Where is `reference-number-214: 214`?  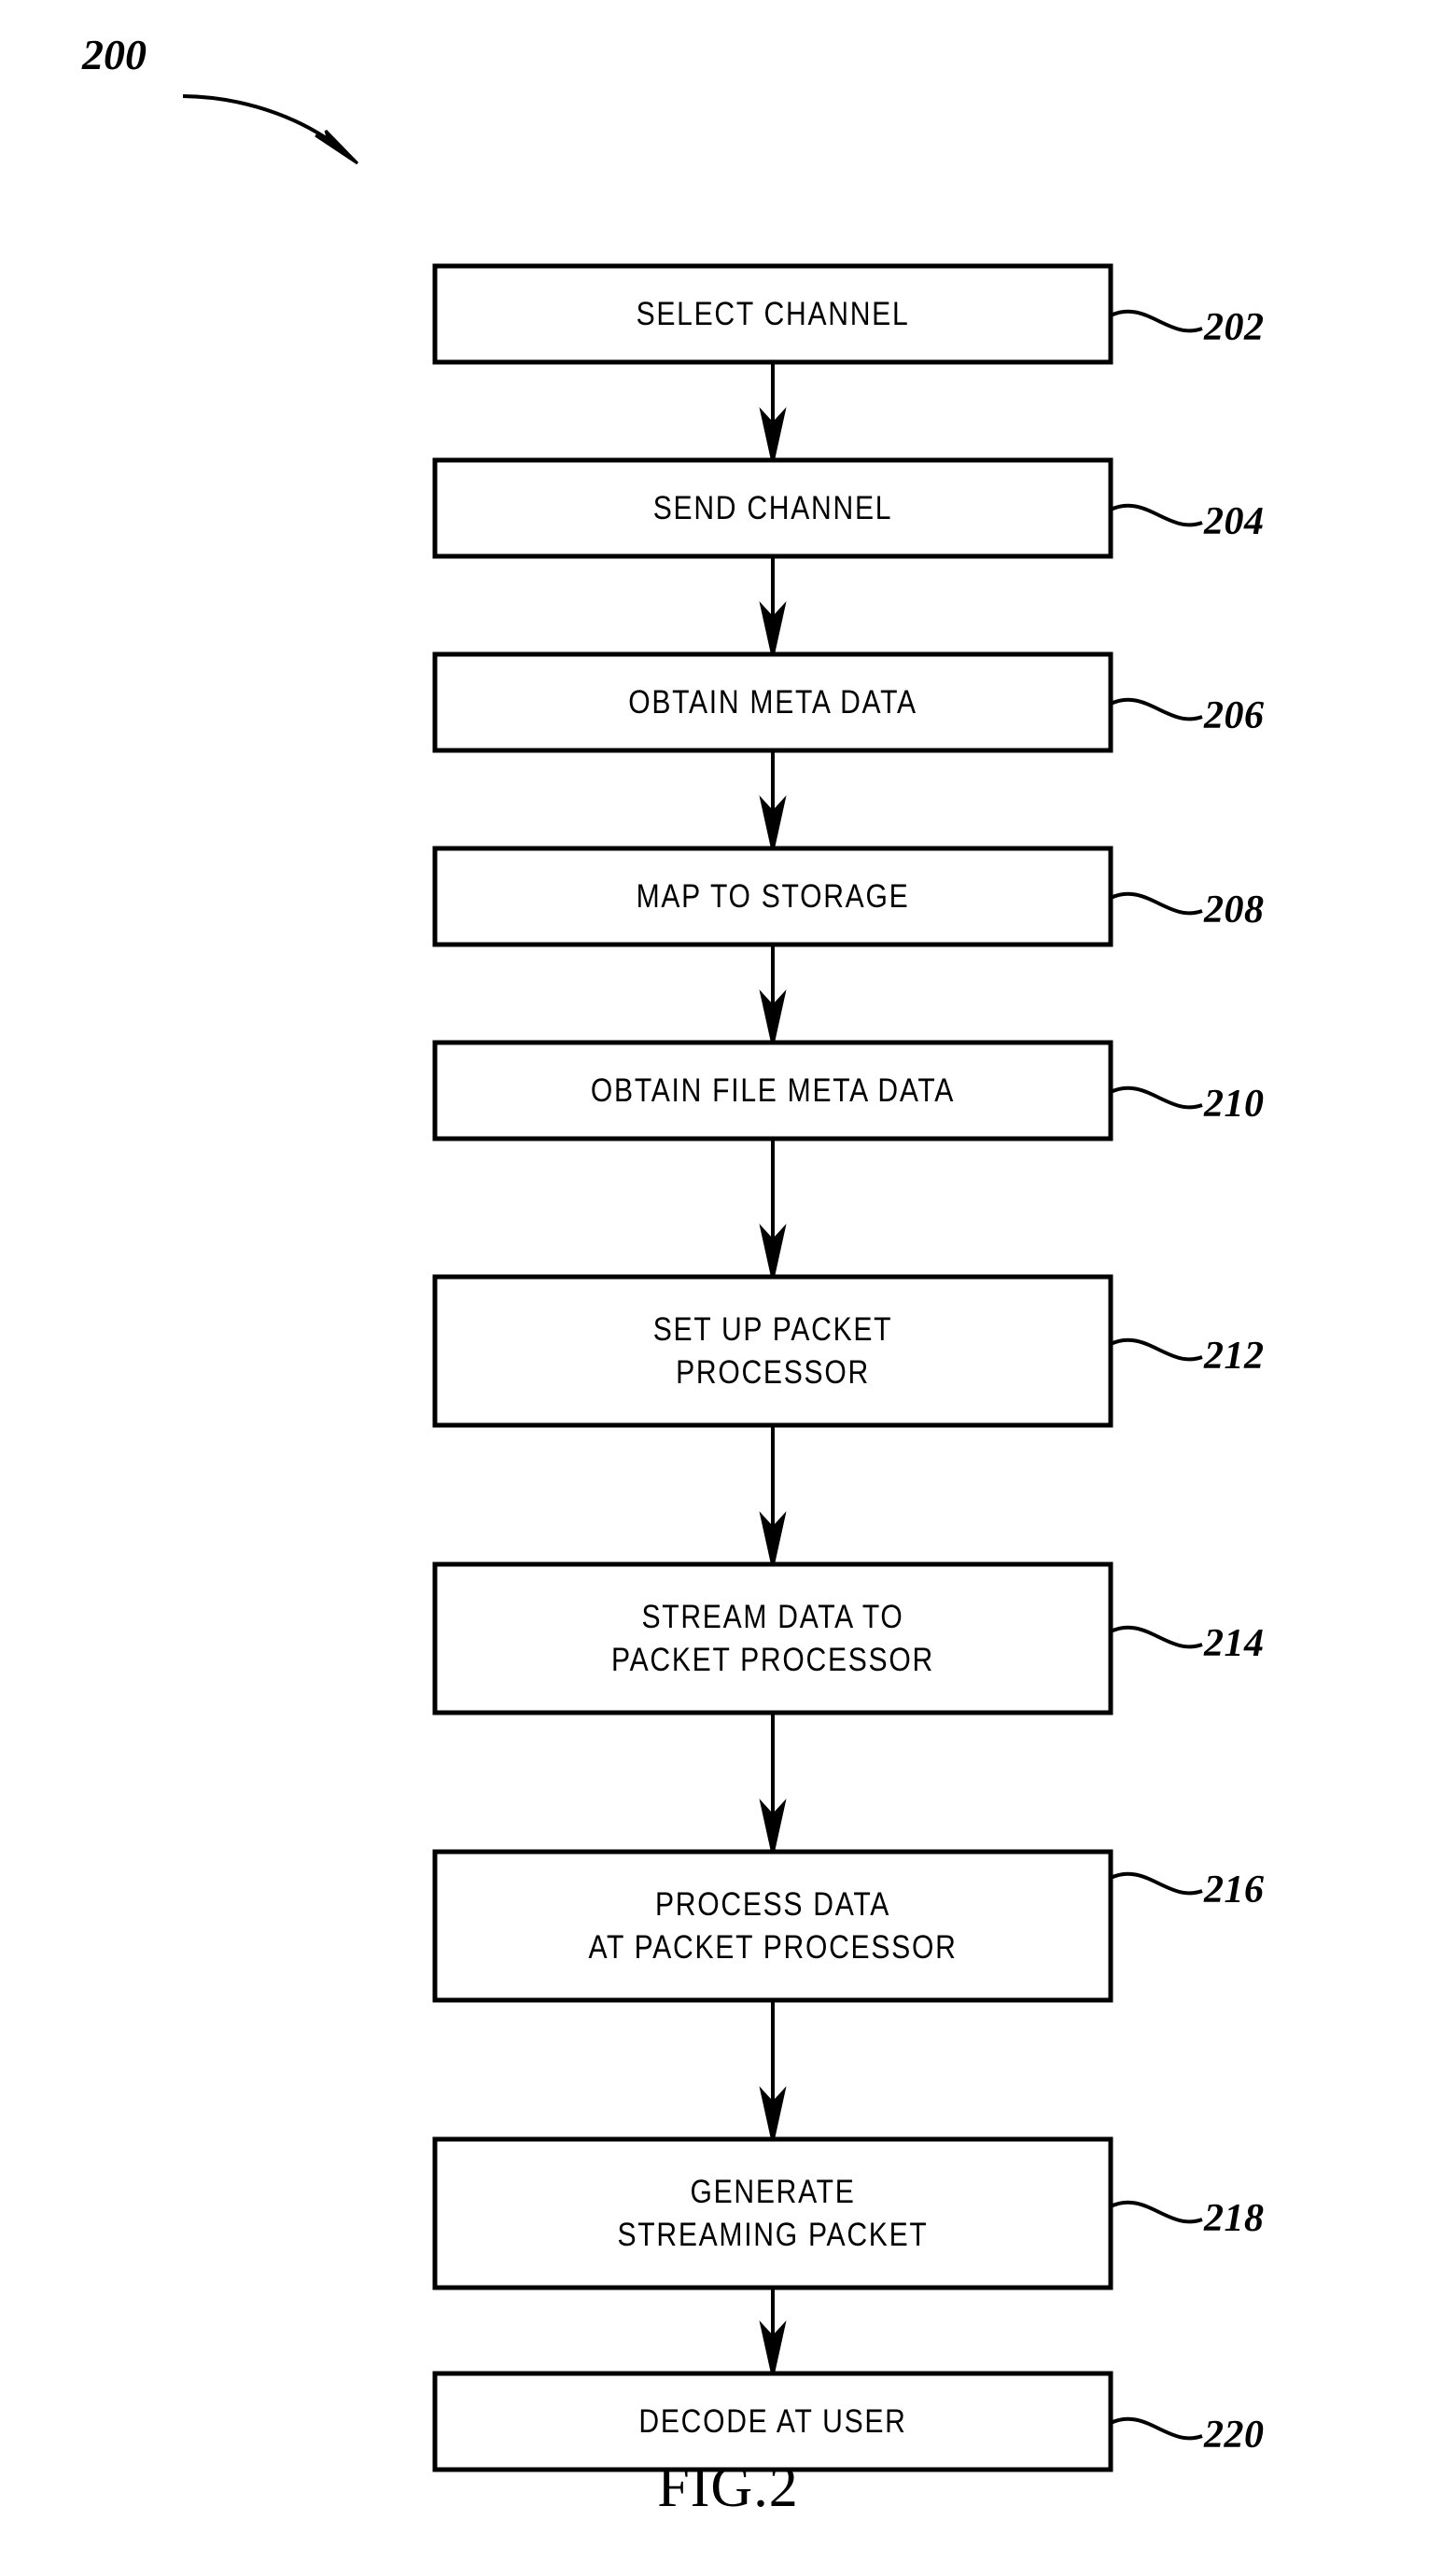
reference-number-214: 214 is located at coordinates (1234, 1643).